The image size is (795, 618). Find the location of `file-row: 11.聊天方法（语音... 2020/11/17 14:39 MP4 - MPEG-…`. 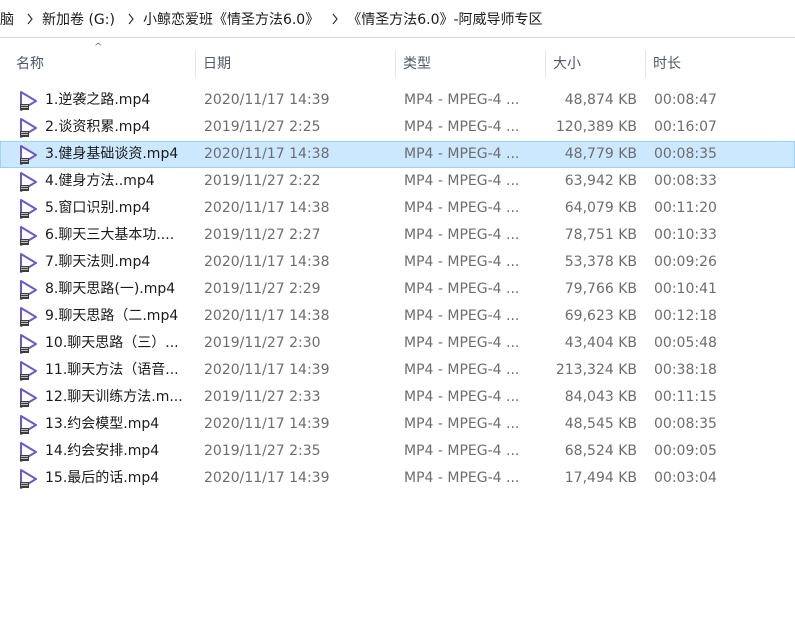

file-row: 11.聊天方法（语音... 2020/11/17 14:39 MP4 - MPEG-… is located at coordinates (397, 370).